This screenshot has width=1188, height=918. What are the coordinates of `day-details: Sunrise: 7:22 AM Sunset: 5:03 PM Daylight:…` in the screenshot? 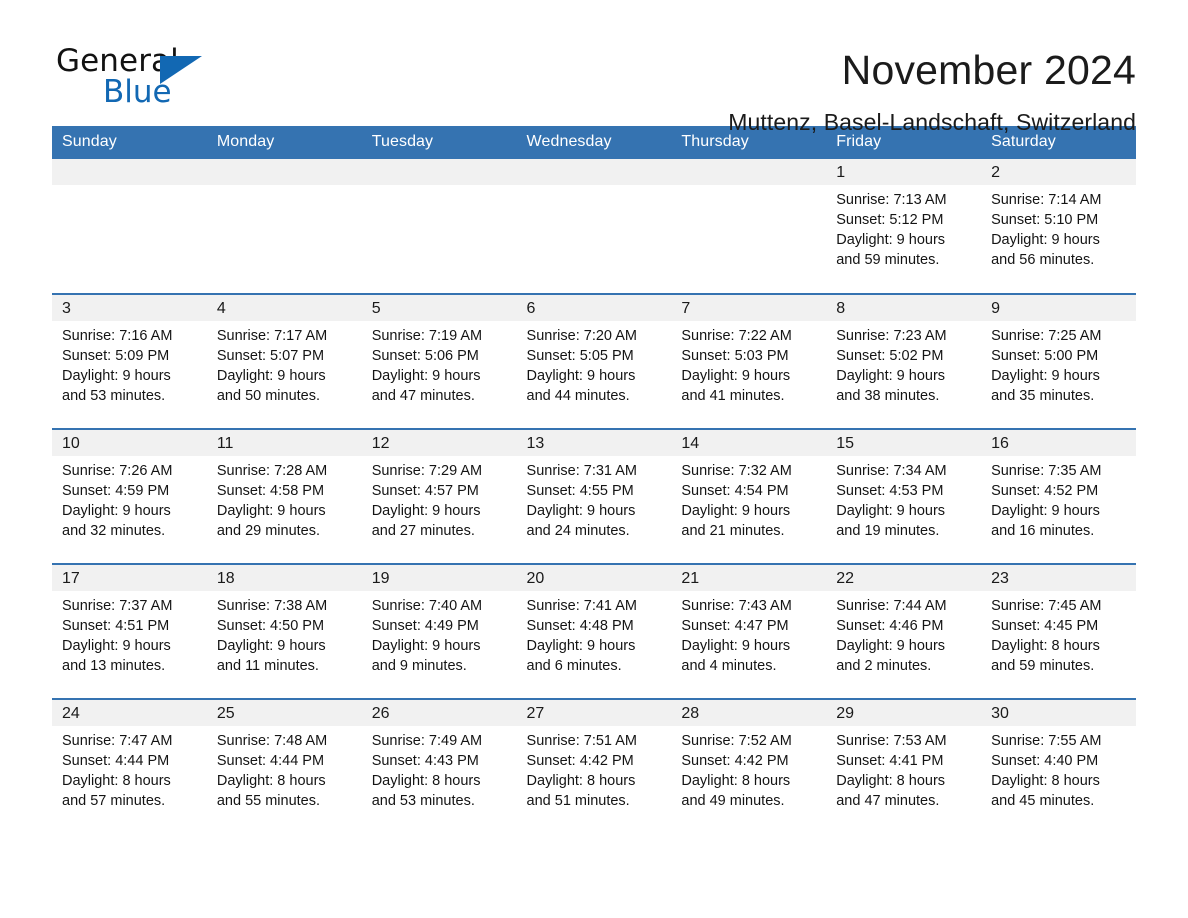 It's located at (748, 363).